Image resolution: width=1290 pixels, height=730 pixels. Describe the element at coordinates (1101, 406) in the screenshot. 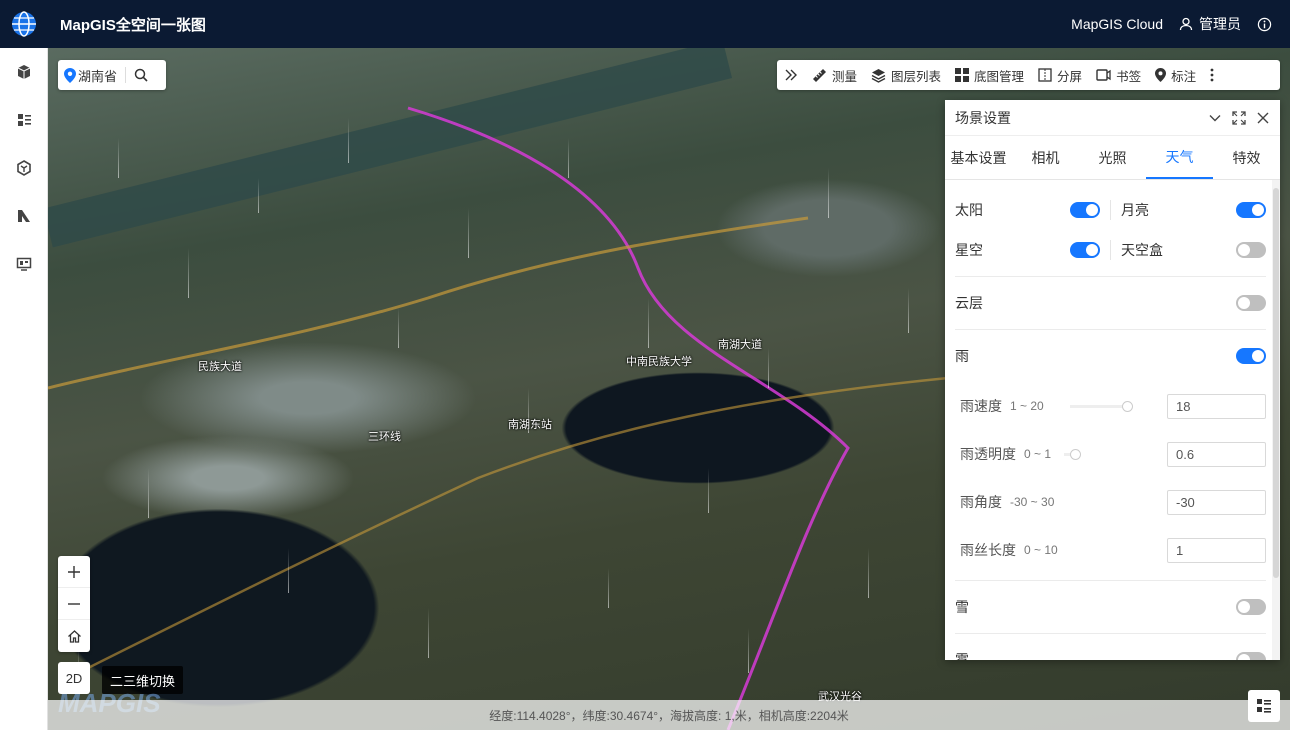

I see `rain-speed-slider` at that location.